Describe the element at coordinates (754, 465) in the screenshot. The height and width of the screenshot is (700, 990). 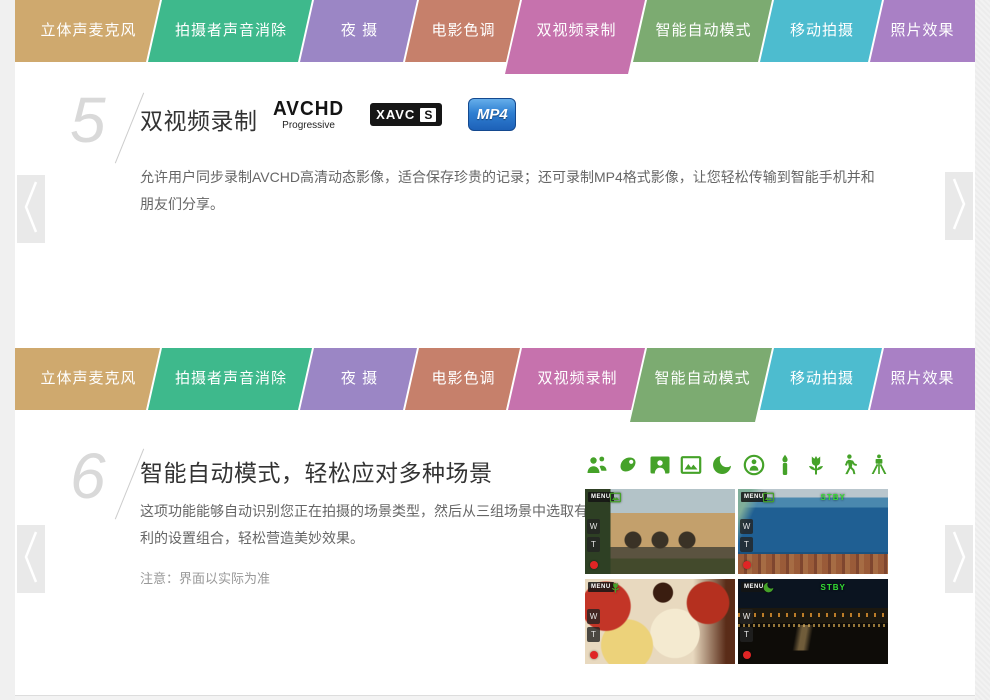
I see `spotlight-icon` at that location.